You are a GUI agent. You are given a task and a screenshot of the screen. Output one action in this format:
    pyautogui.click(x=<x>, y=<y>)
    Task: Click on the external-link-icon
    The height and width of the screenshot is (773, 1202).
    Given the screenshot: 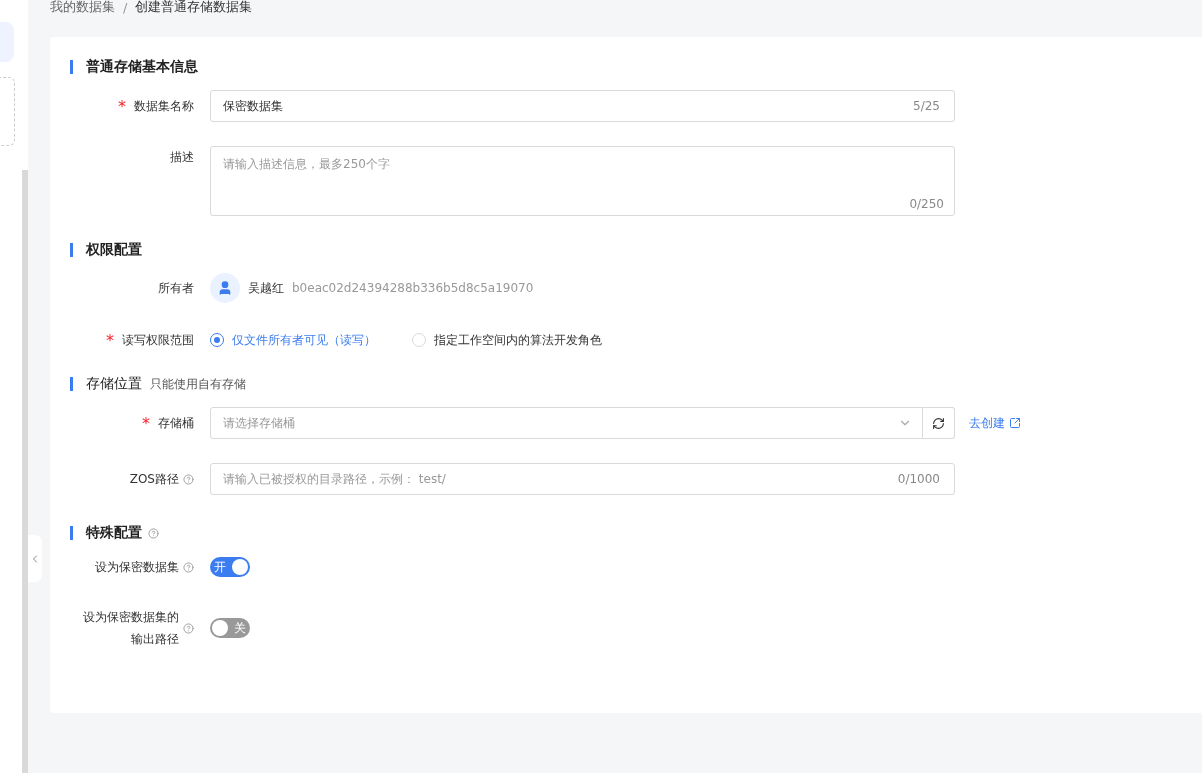 What is the action you would take?
    pyautogui.click(x=1015, y=423)
    